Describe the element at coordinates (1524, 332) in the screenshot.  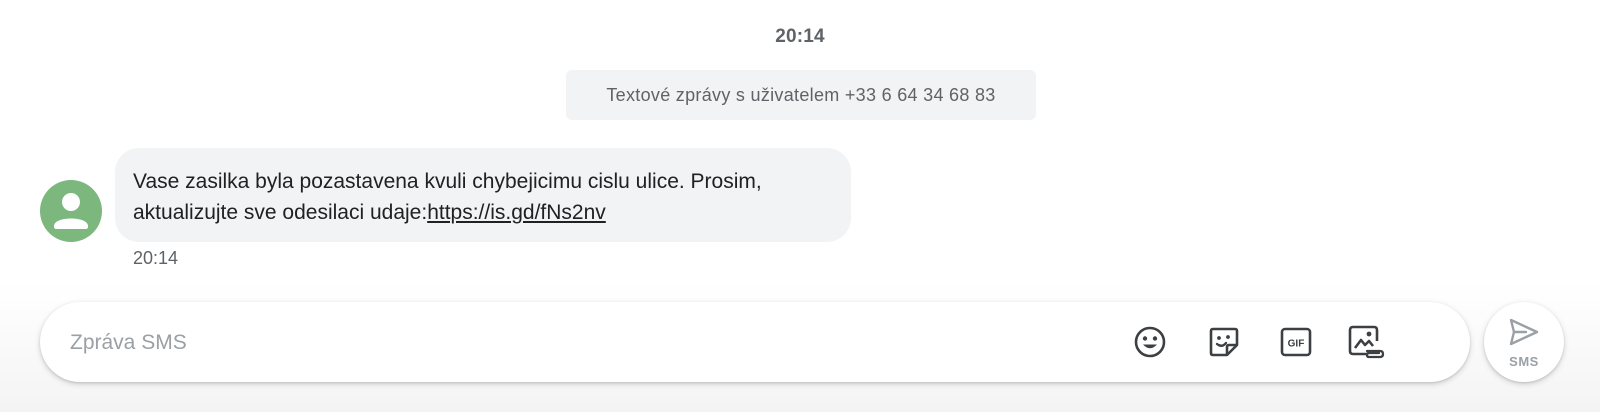
I see `send-icon` at that location.